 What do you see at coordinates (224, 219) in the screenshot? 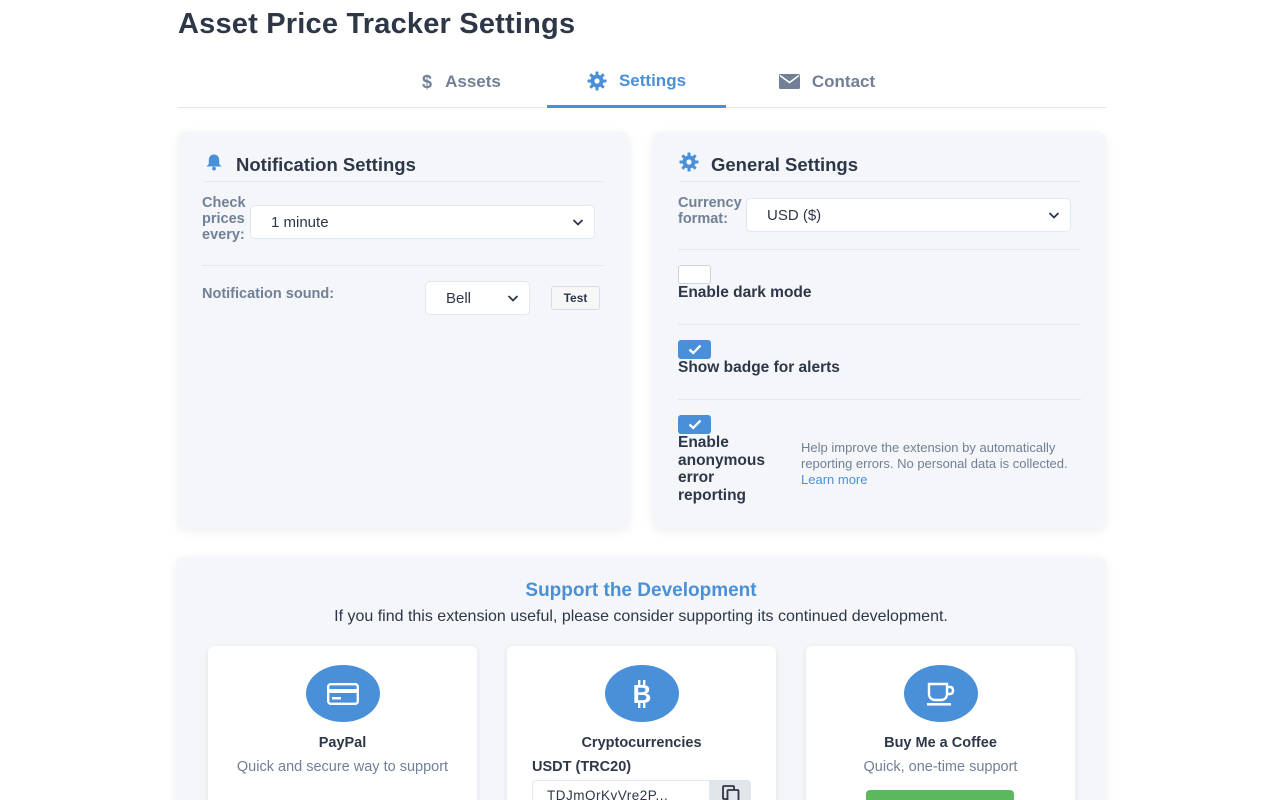
I see `check-interval-label: Check prices every:` at bounding box center [224, 219].